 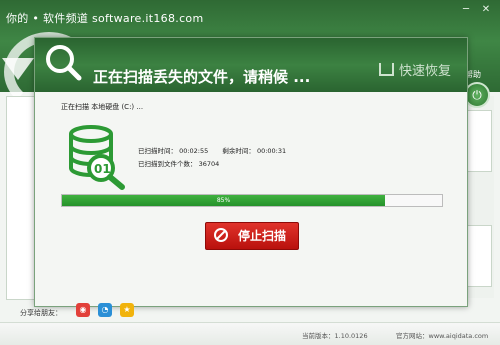 What do you see at coordinates (486, 10) in the screenshot?
I see `close-icon: ✕` at bounding box center [486, 10].